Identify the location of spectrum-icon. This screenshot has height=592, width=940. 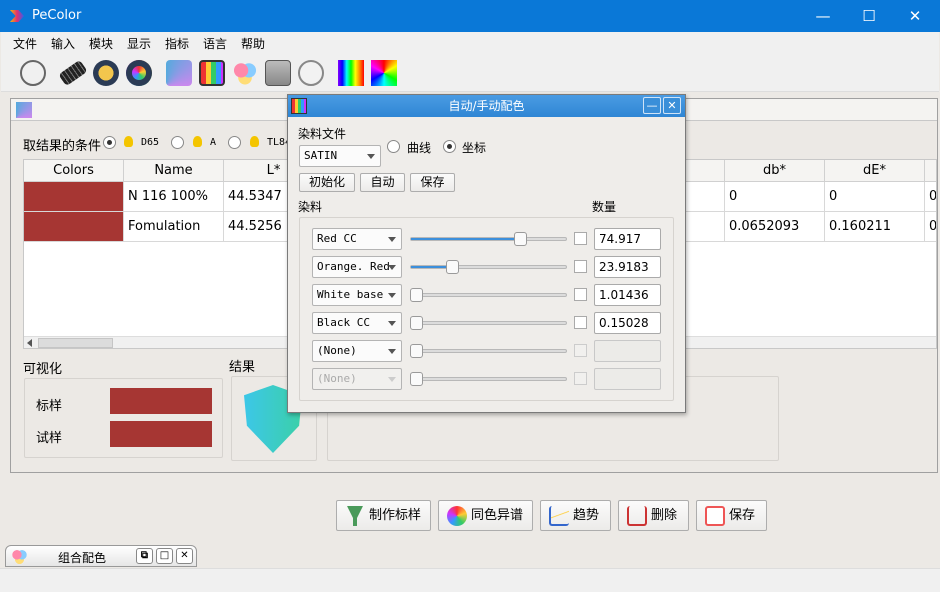
(351, 73).